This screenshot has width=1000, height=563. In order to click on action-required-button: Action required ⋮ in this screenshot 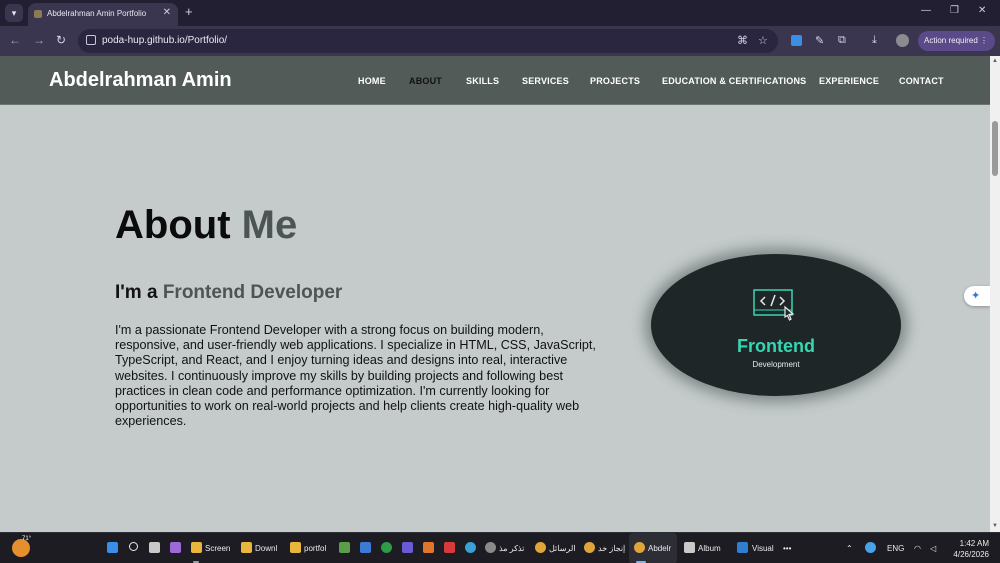, I will do `click(956, 41)`.